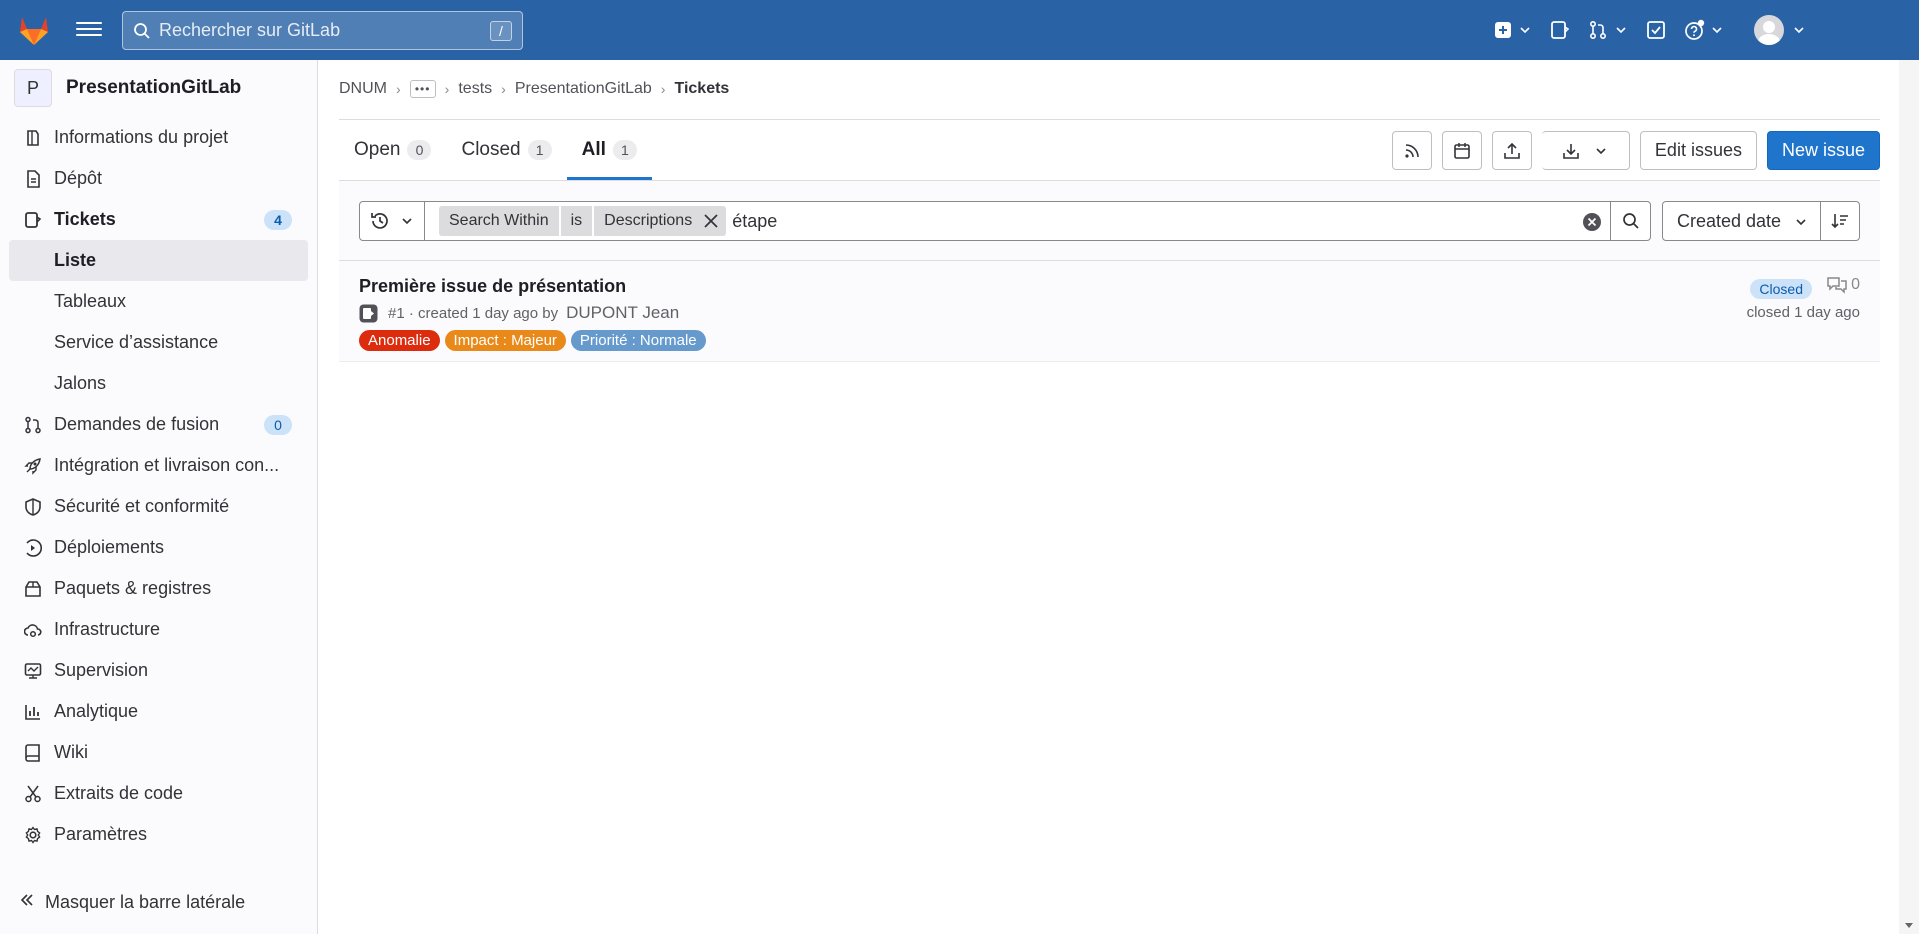 The height and width of the screenshot is (934, 1919). I want to click on tab-open: Open 0, so click(392, 150).